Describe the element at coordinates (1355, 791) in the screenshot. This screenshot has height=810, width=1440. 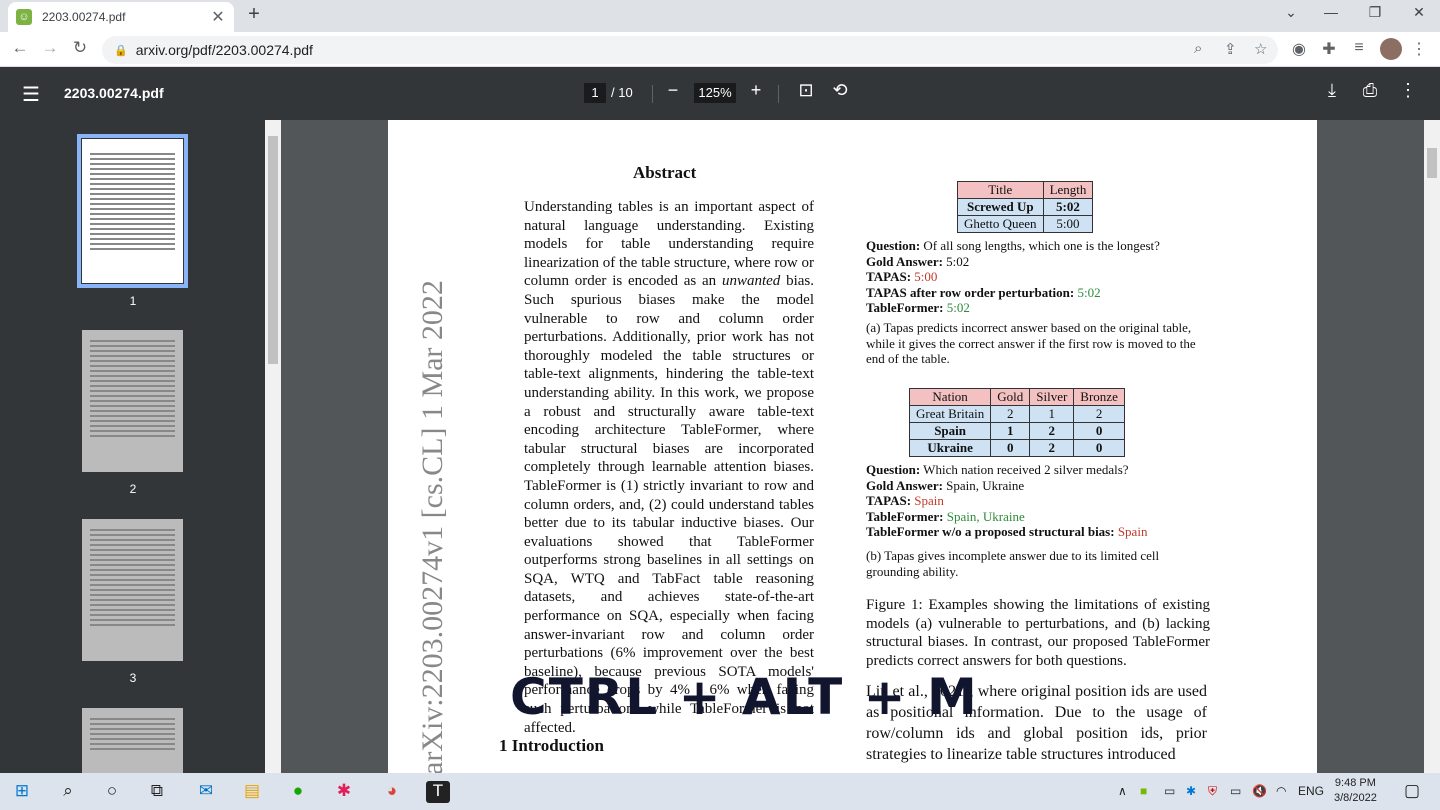
I see `system-clock: 9:48 PM 3/8/2022` at that location.